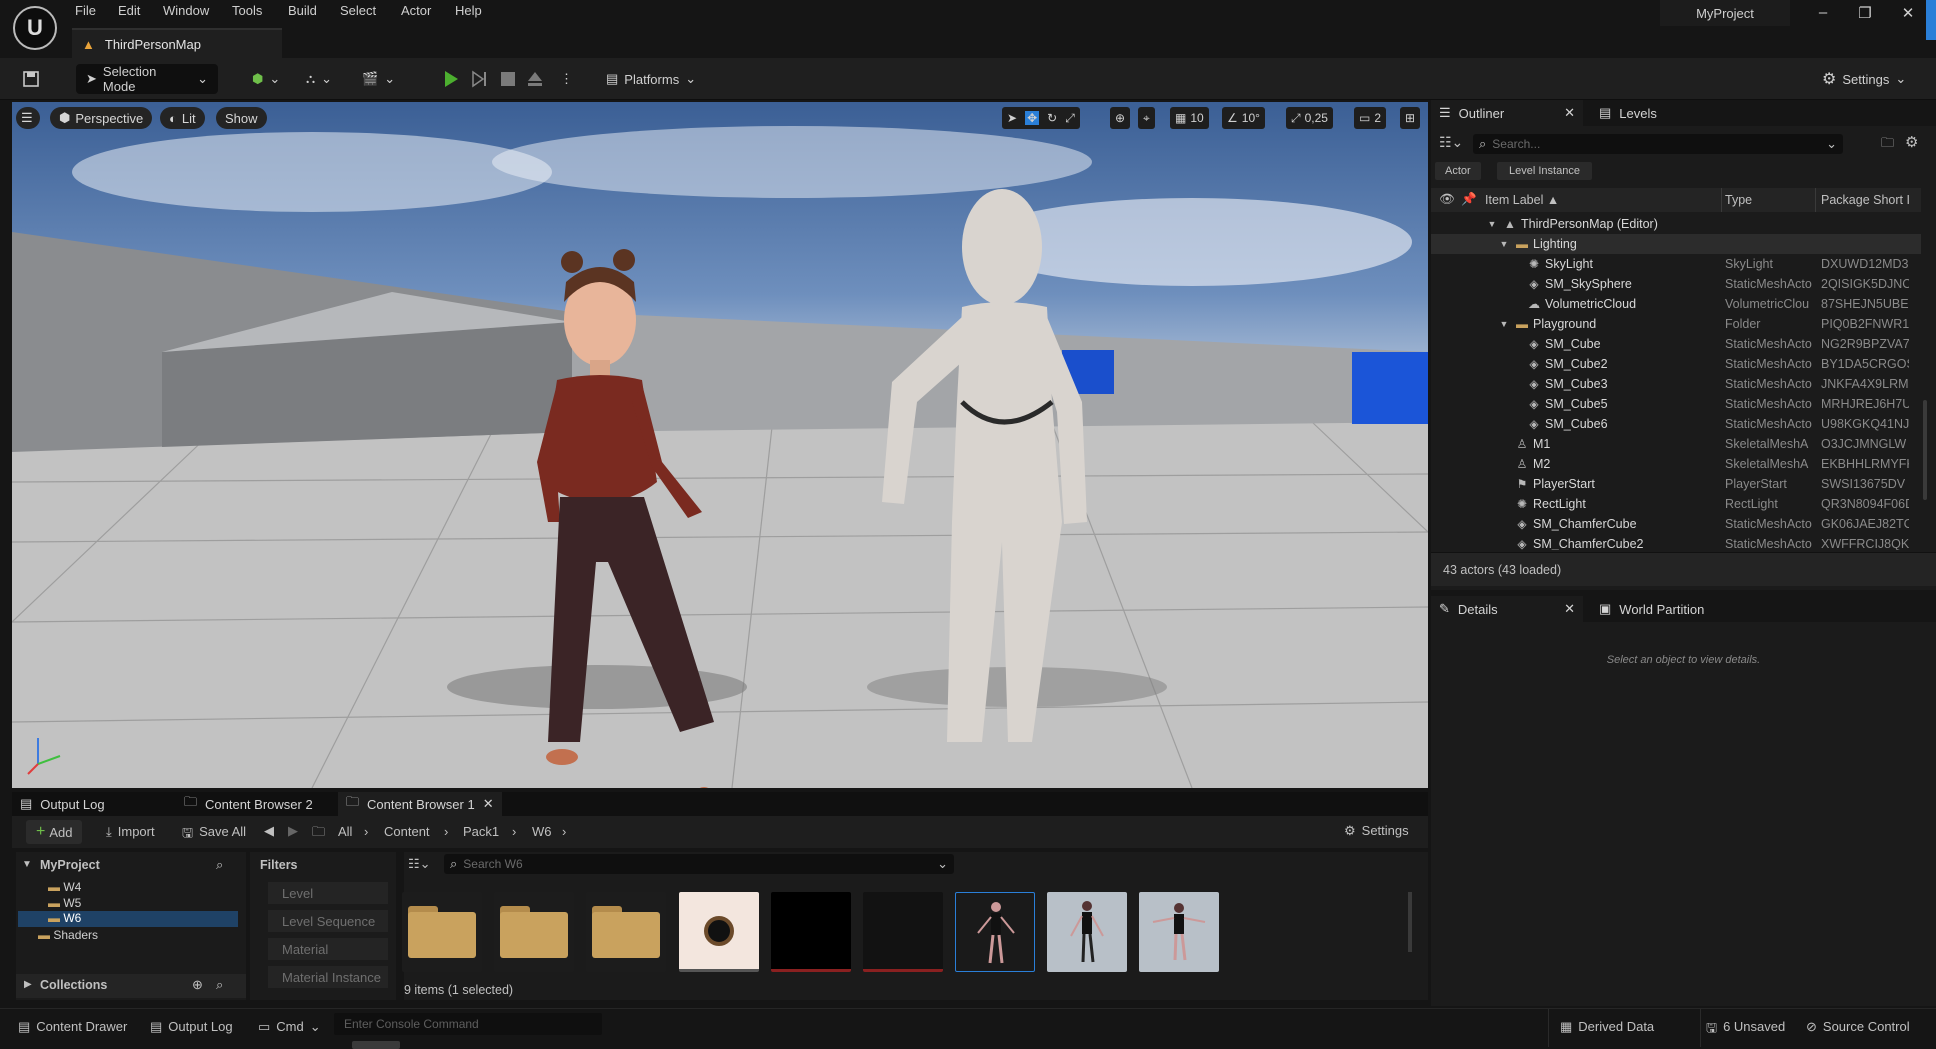  Describe the element at coordinates (293, 831) in the screenshot. I see `forward-icon: ▶` at that location.